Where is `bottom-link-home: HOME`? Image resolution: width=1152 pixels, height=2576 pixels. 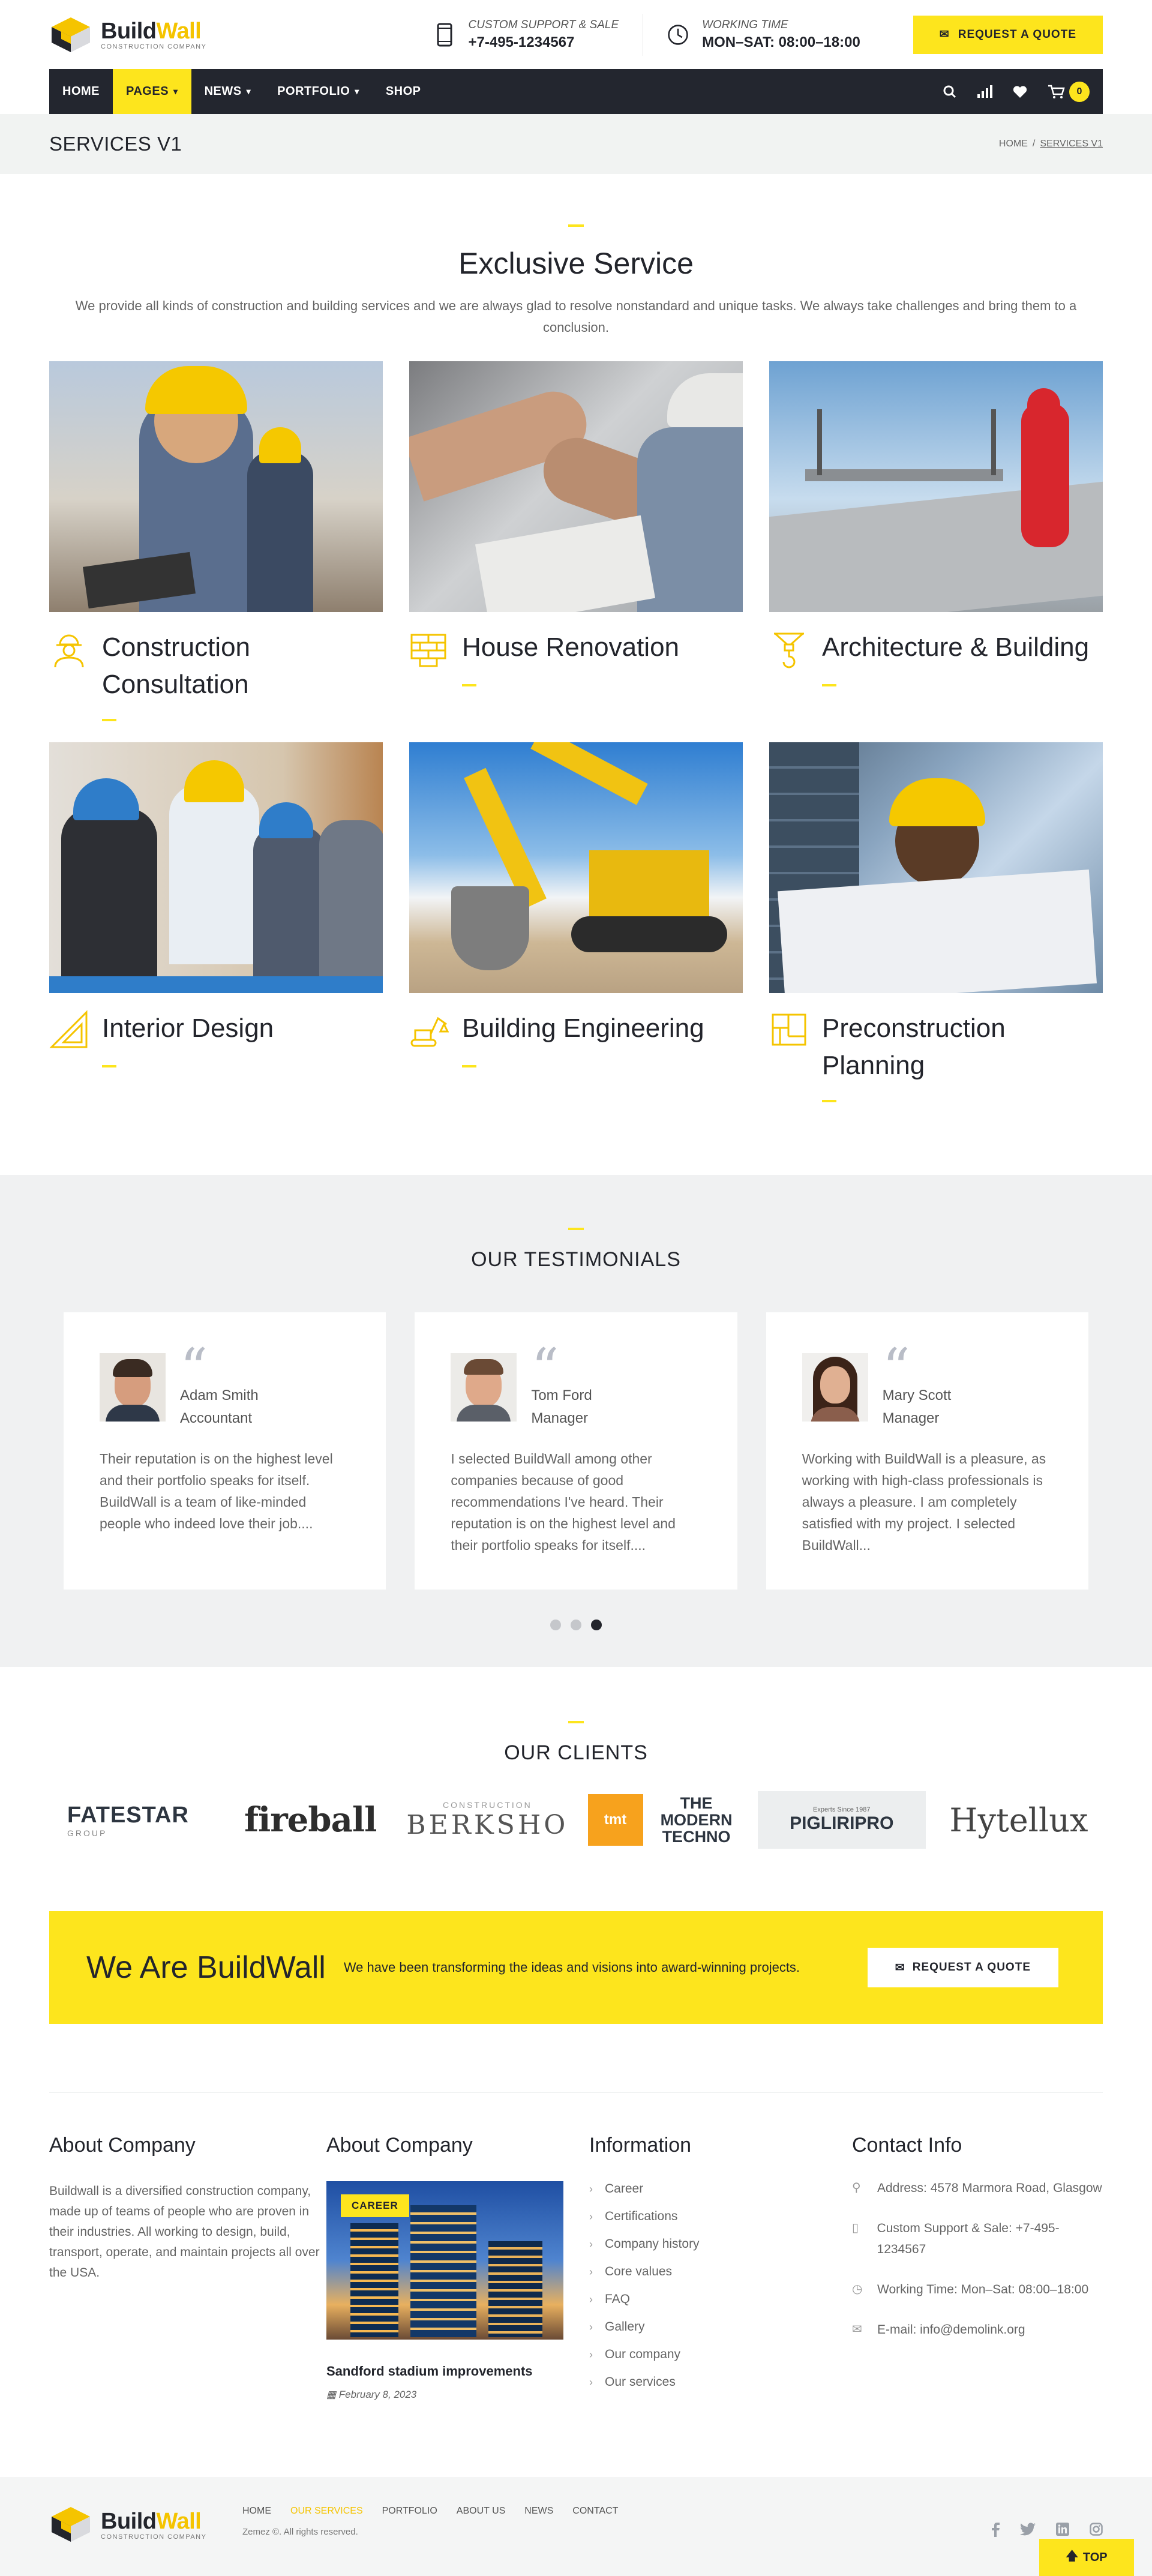 bottom-link-home: HOME is located at coordinates (256, 2511).